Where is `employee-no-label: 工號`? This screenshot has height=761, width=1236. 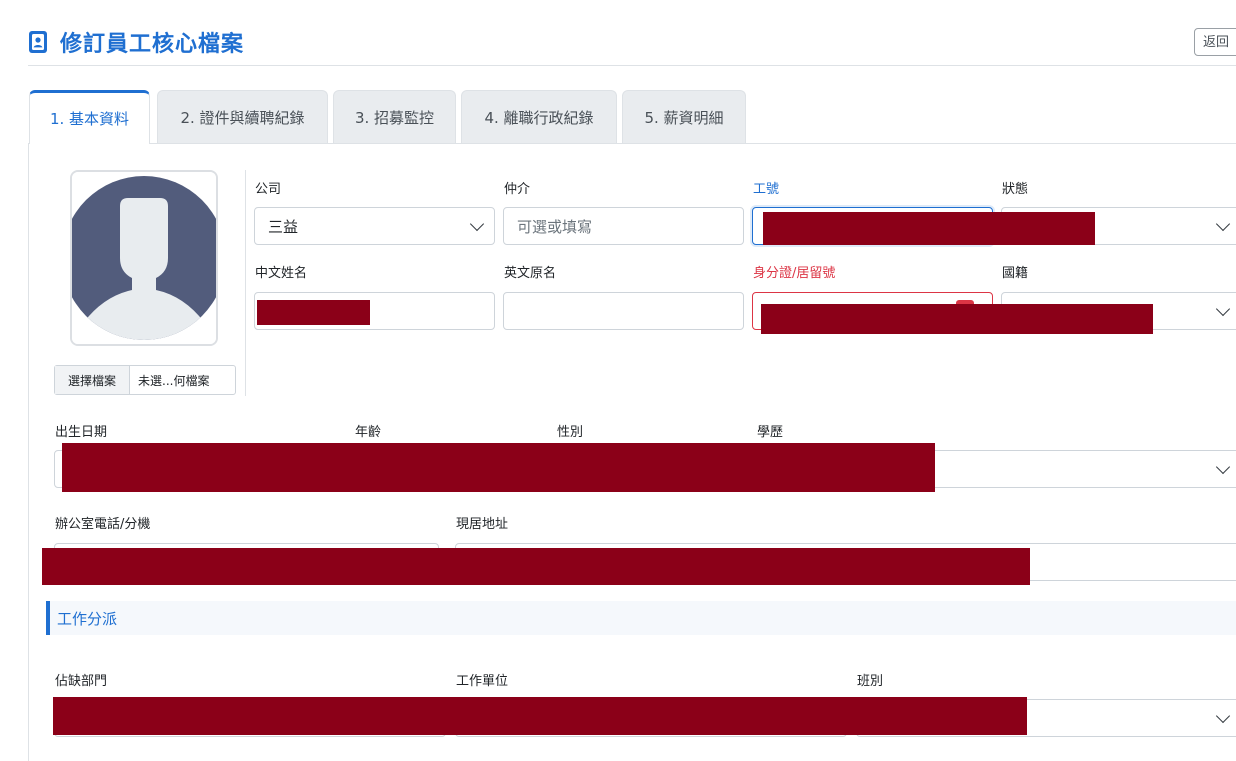 employee-no-label: 工號 is located at coordinates (766, 189).